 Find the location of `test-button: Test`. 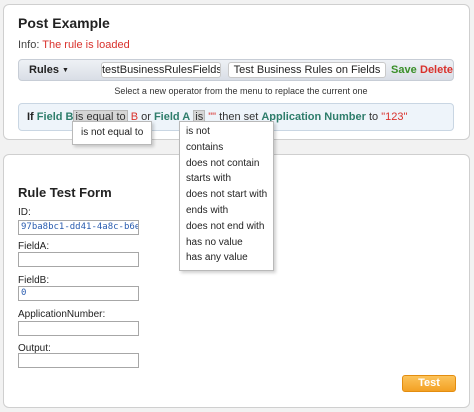

test-button: Test is located at coordinates (429, 383).